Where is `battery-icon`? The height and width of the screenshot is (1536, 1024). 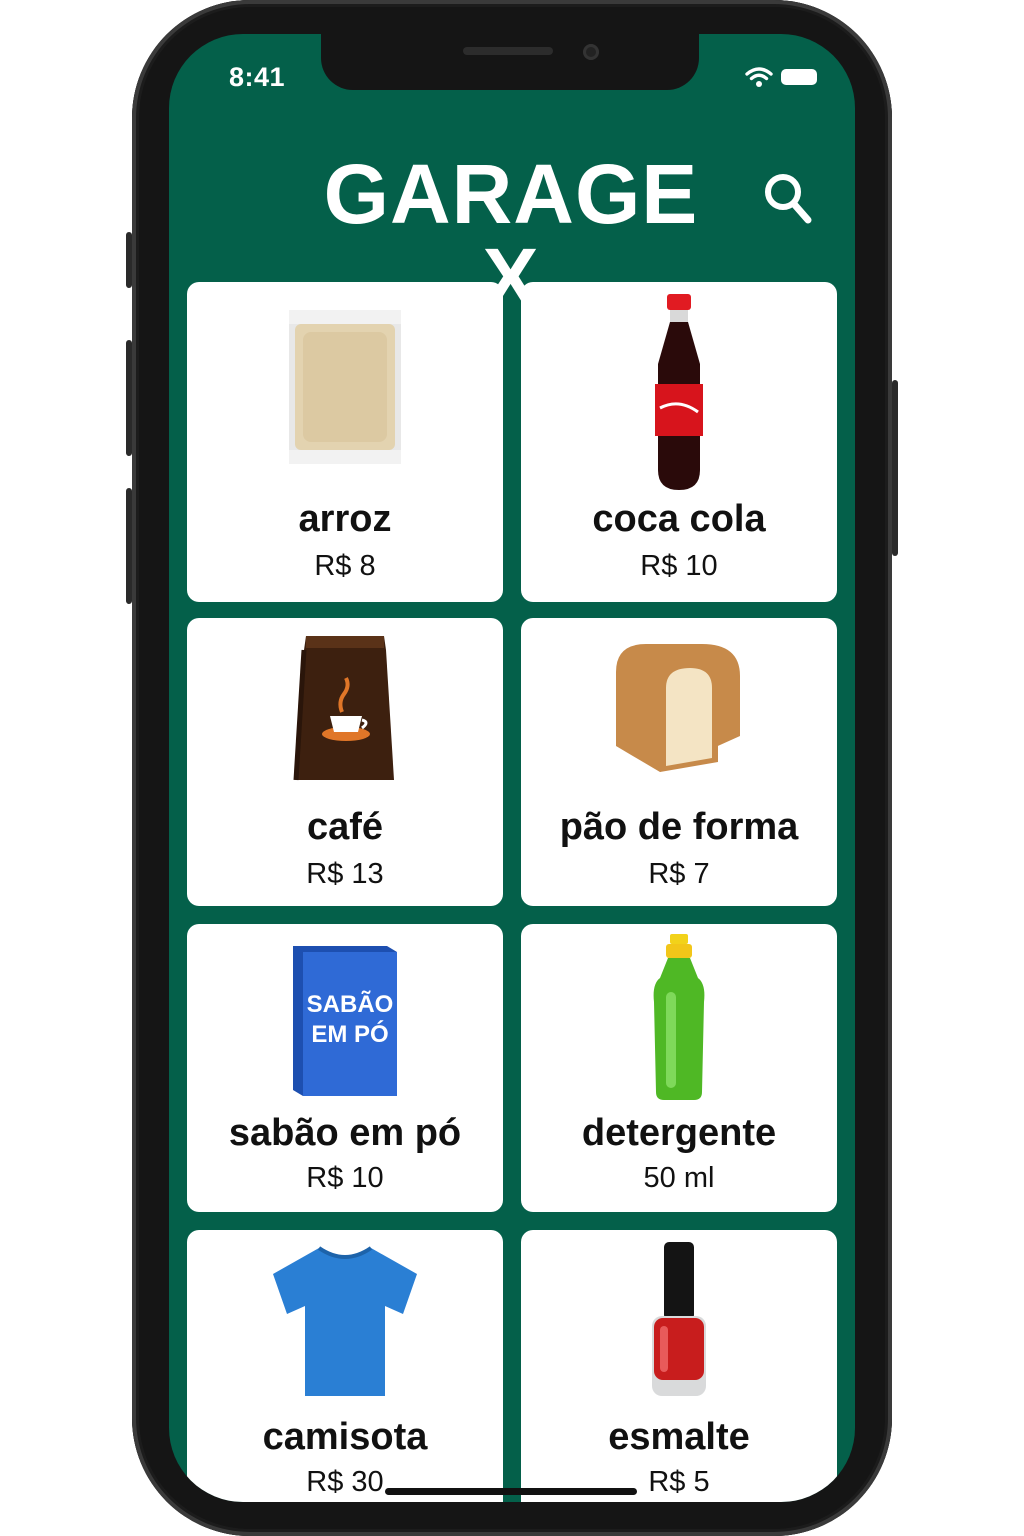 battery-icon is located at coordinates (799, 77).